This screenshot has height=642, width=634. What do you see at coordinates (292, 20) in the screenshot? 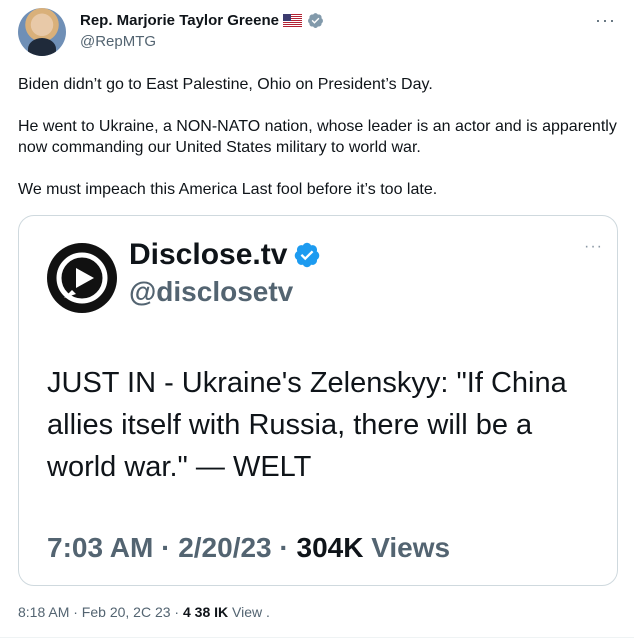
I see `us-flag-icon` at bounding box center [292, 20].